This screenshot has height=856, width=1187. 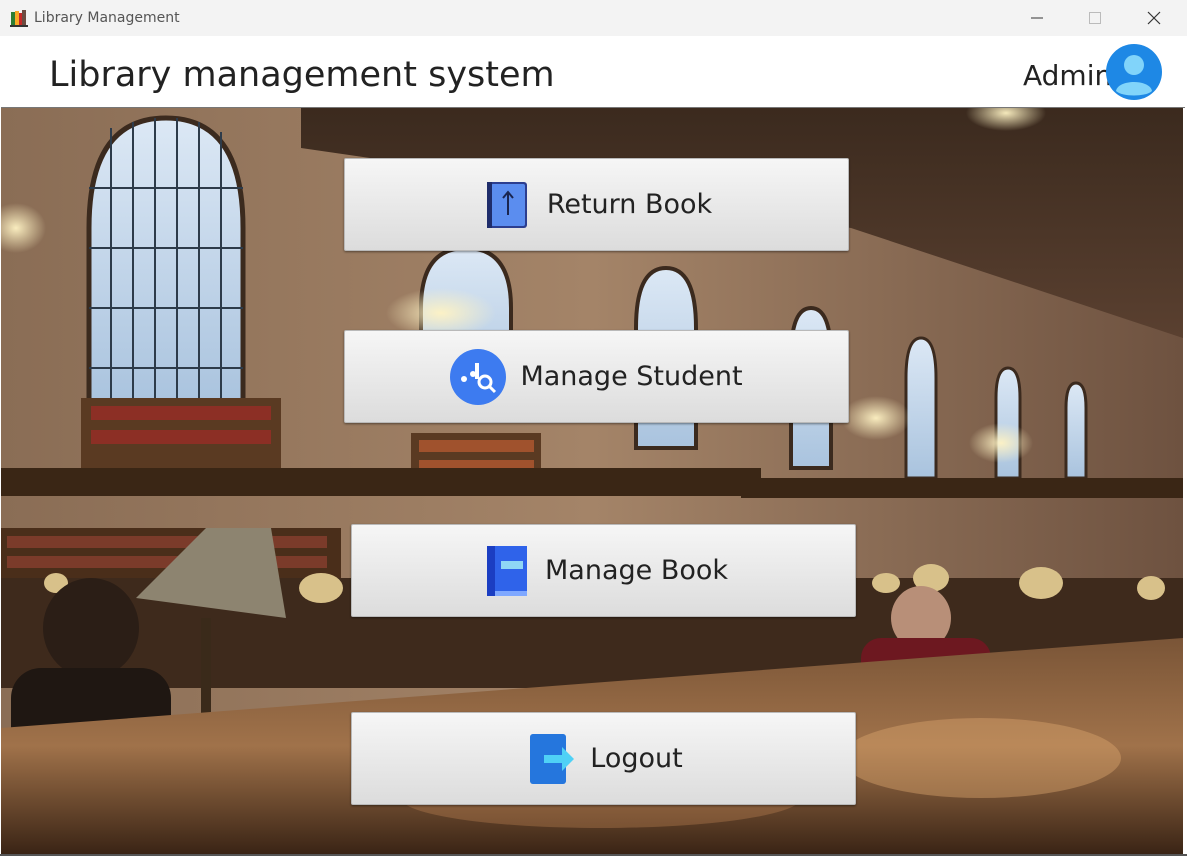 What do you see at coordinates (302, 75) in the screenshot?
I see `page-title: Library management system` at bounding box center [302, 75].